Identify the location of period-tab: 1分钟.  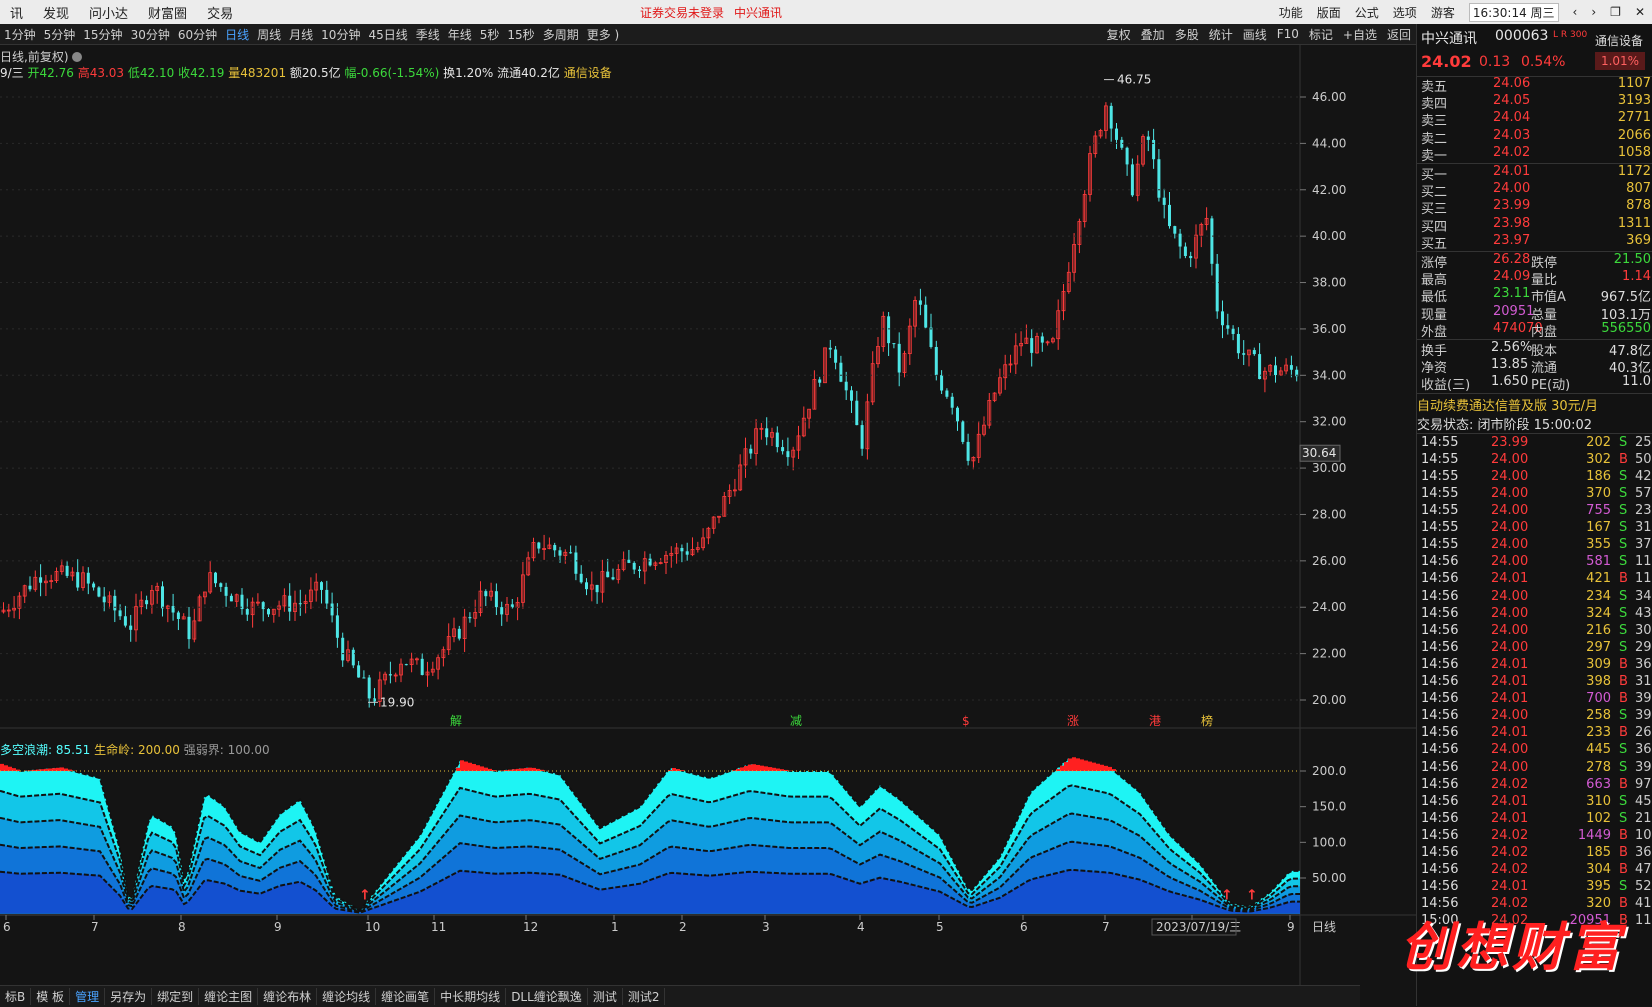
(20, 34).